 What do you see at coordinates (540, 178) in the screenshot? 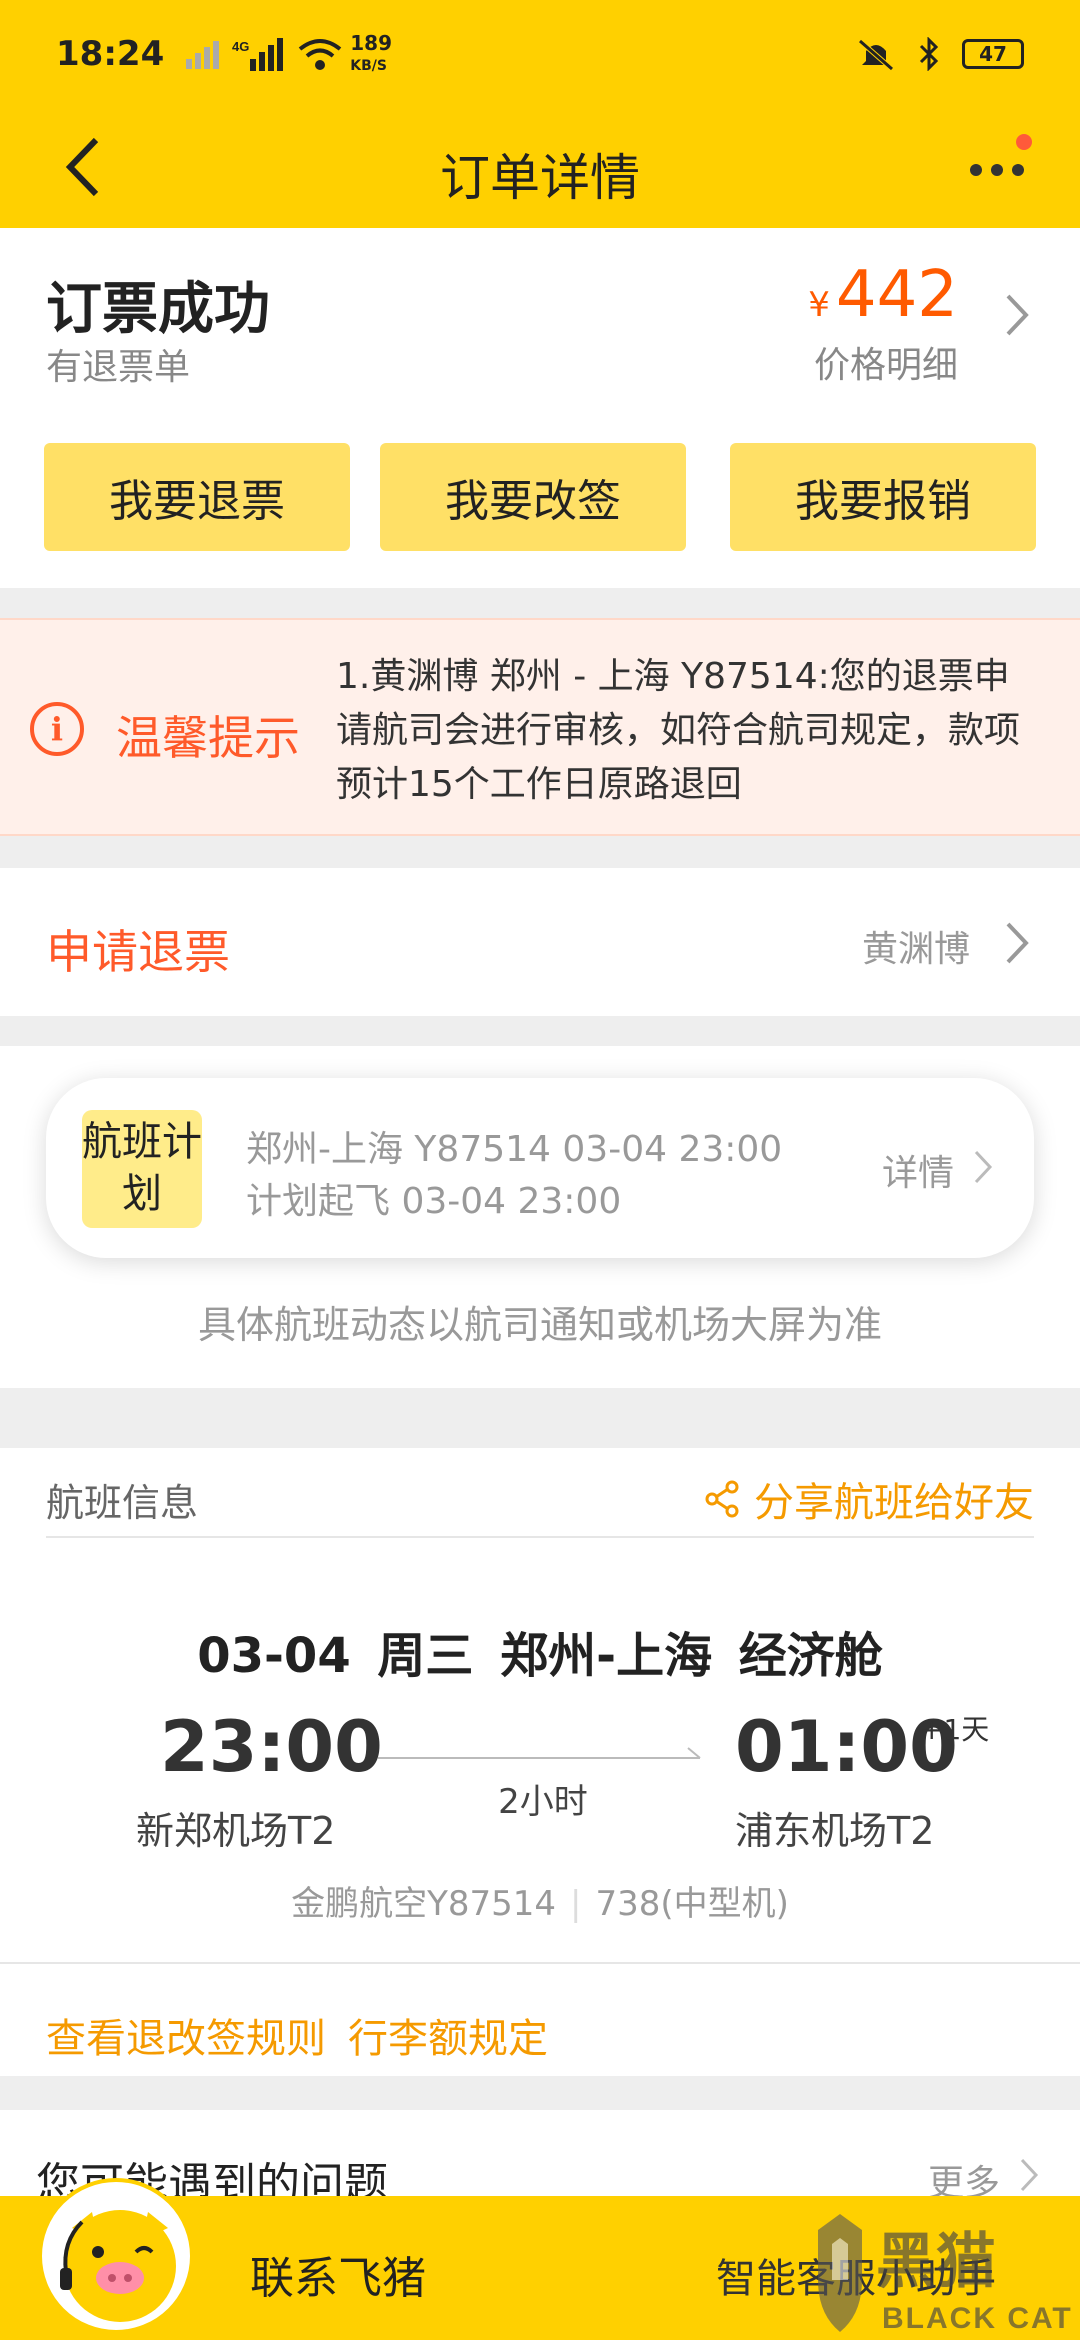
I see `page-title: 订单详情` at bounding box center [540, 178].